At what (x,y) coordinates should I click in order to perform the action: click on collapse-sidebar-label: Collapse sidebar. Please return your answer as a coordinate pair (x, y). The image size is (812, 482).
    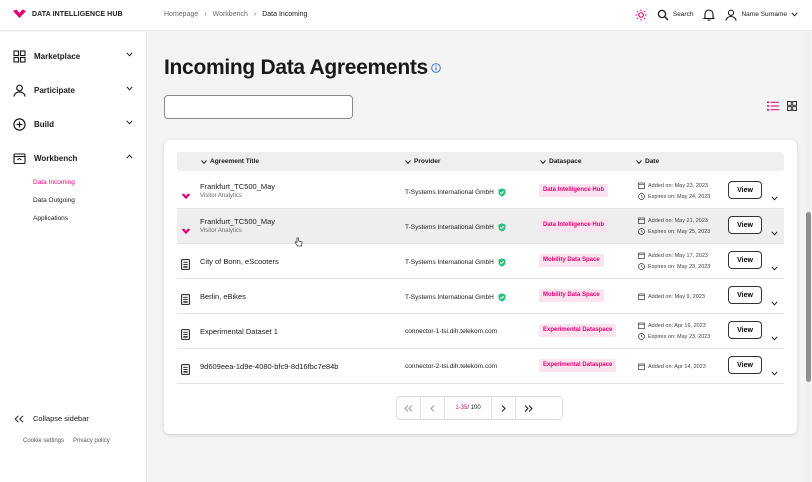
    Looking at the image, I should click on (61, 418).